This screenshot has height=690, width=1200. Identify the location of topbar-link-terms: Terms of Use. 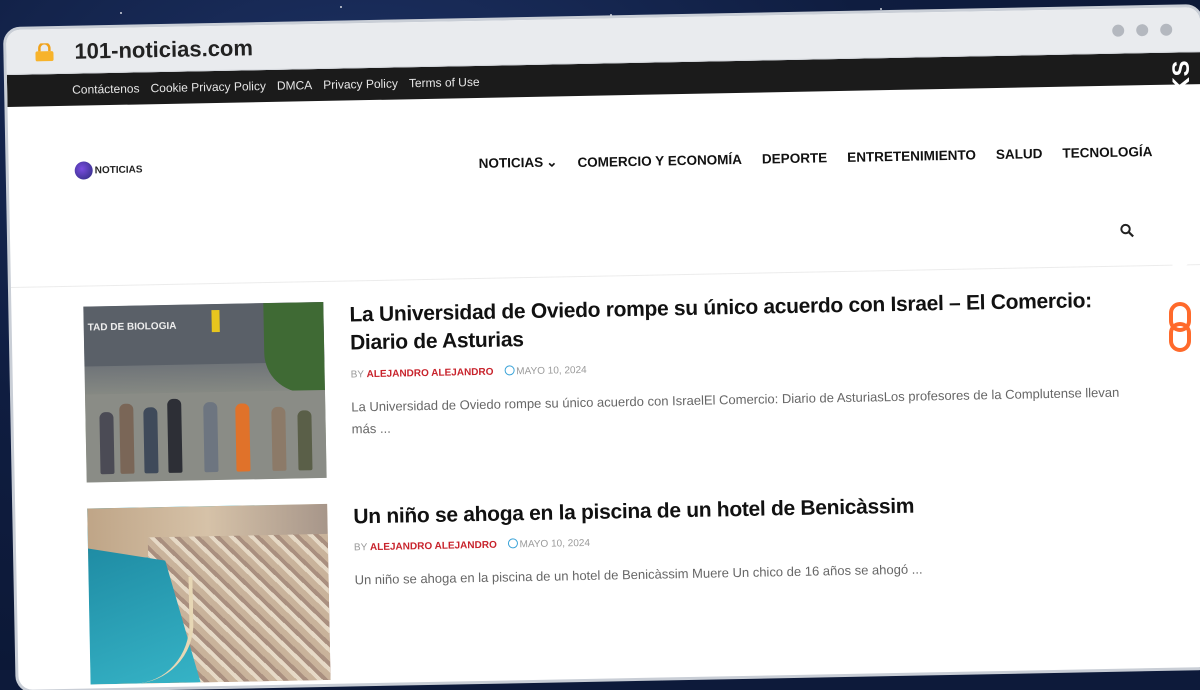
(444, 82).